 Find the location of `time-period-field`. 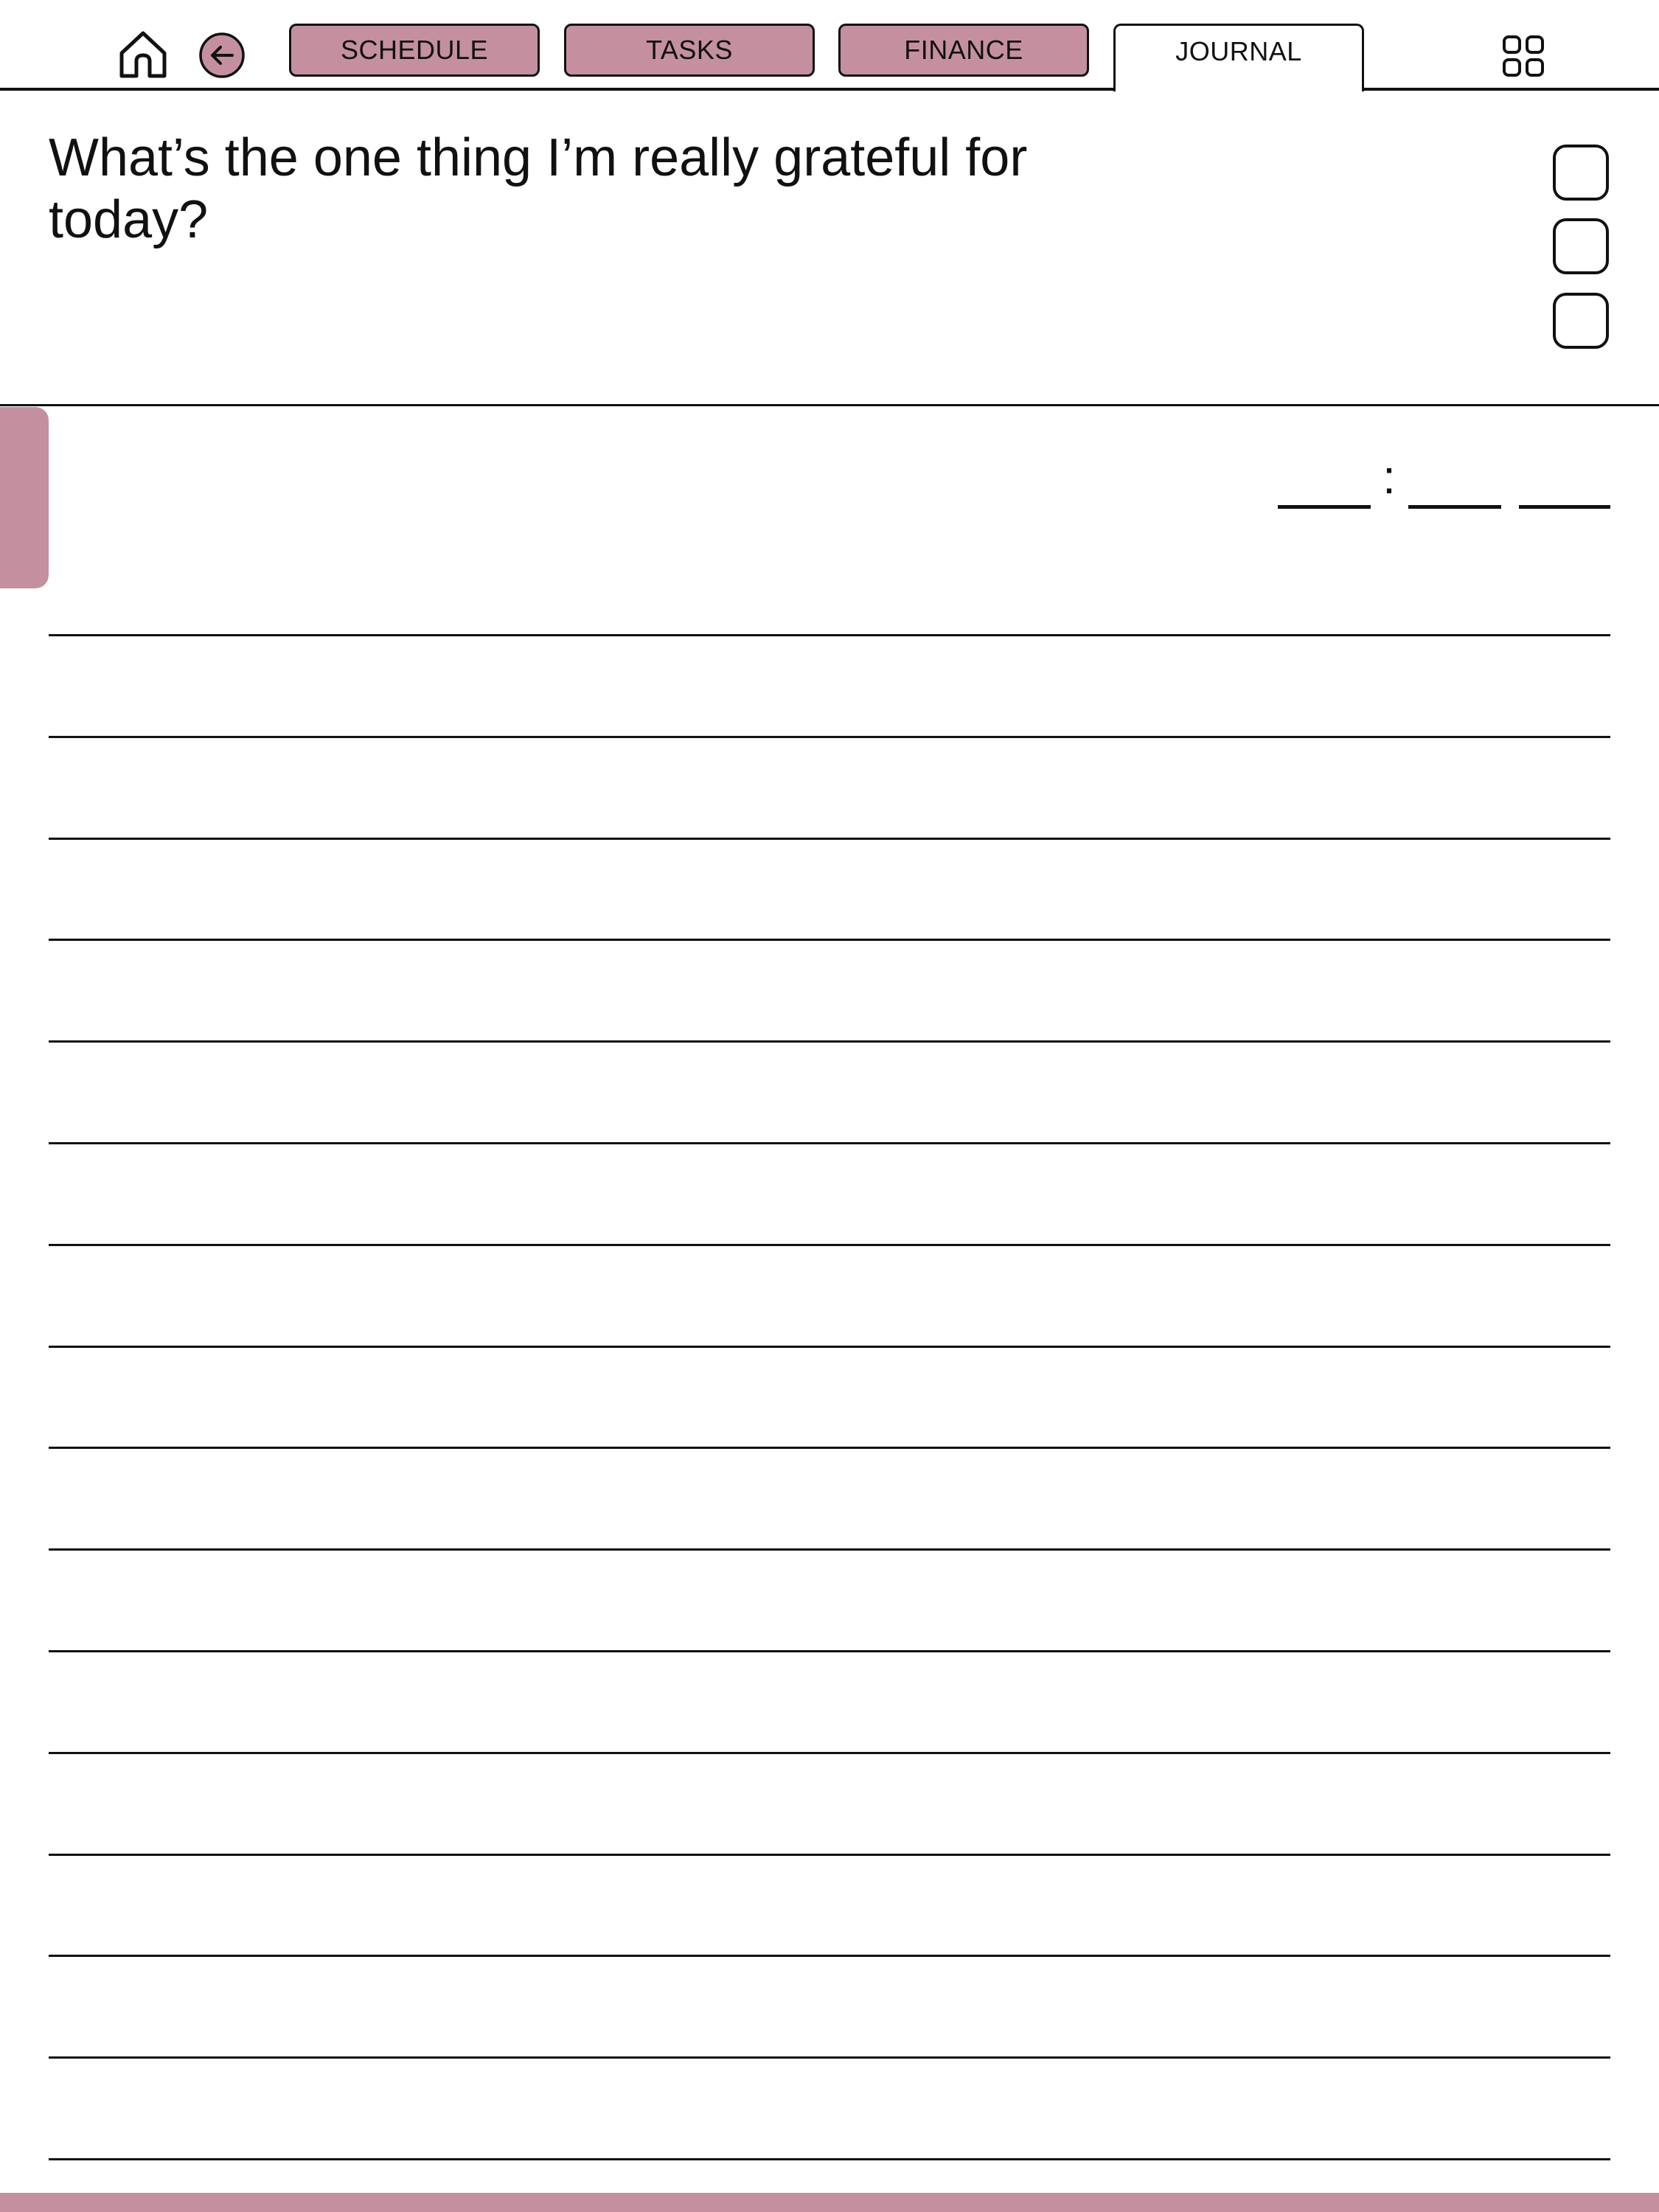

time-period-field is located at coordinates (1564, 484).